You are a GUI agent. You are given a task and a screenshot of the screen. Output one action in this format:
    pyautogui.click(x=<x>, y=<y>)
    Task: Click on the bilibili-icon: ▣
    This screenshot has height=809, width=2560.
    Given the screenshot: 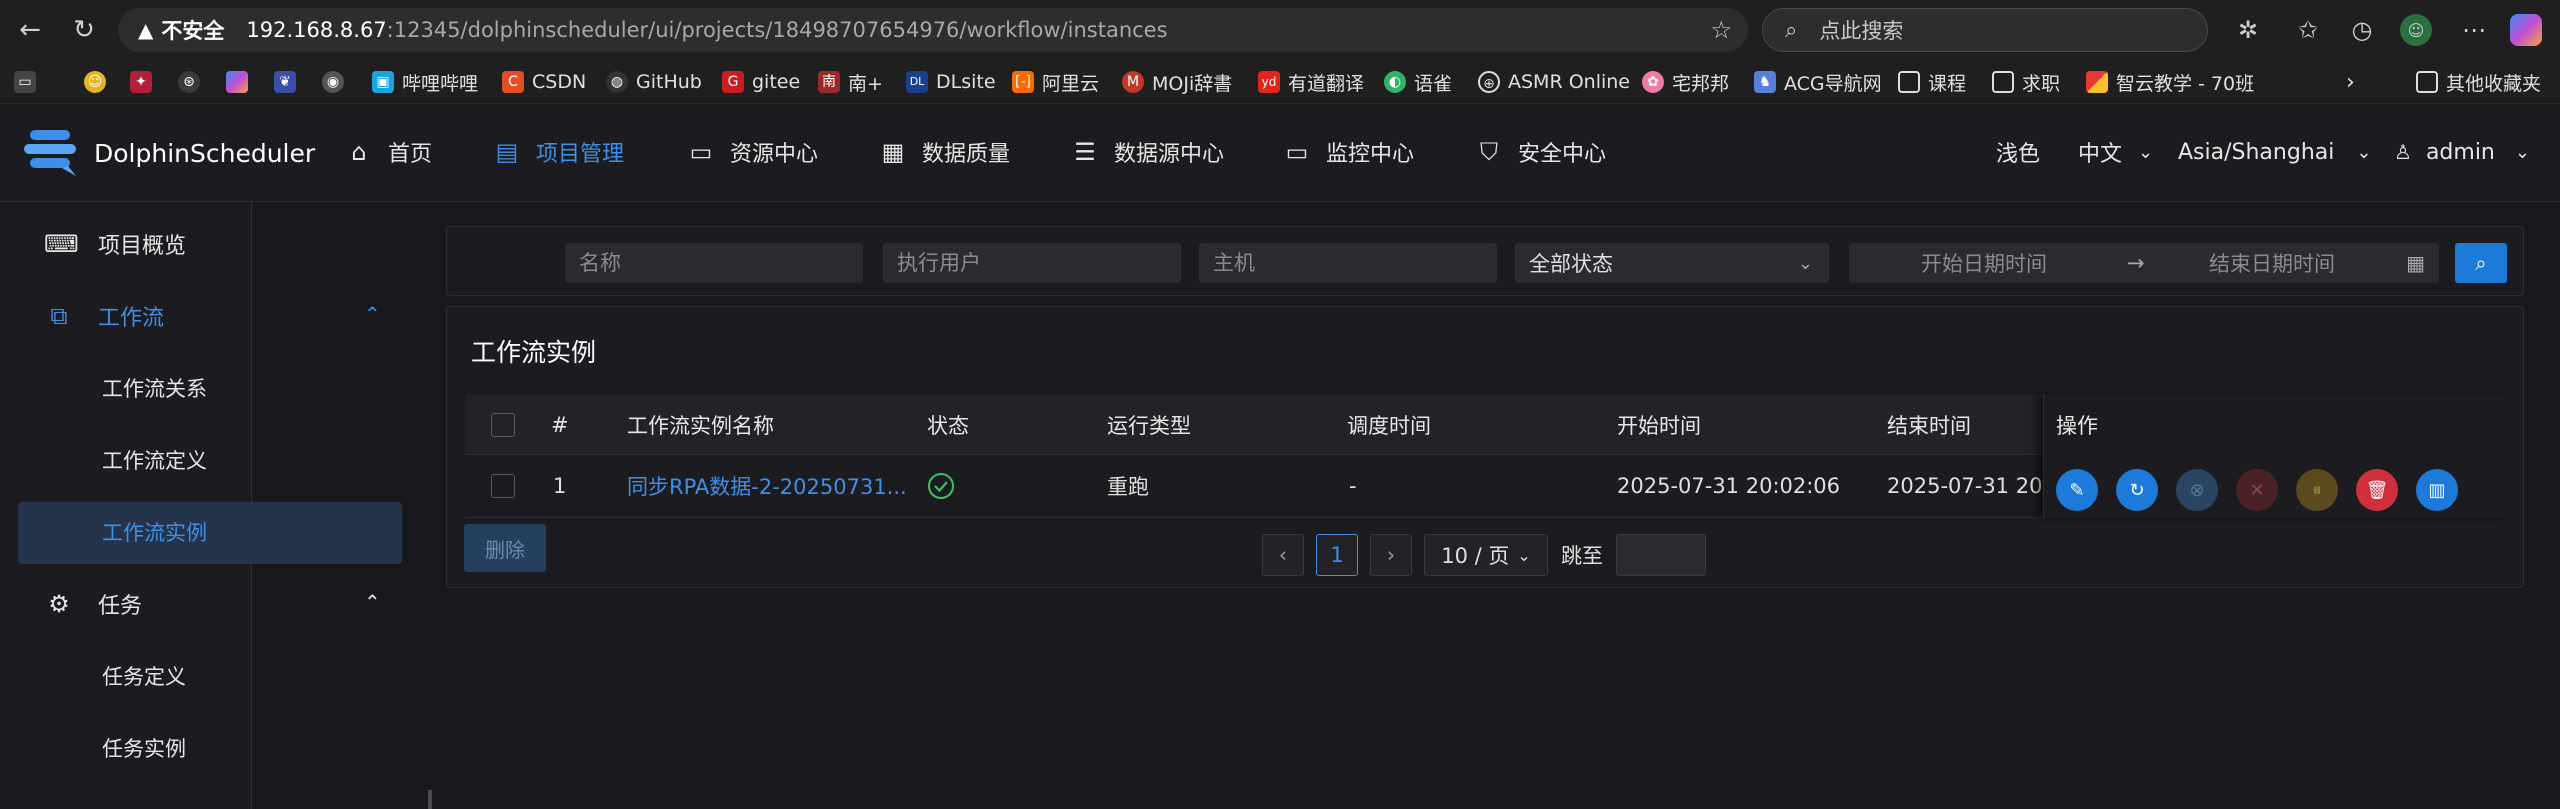 What is the action you would take?
    pyautogui.click(x=383, y=82)
    